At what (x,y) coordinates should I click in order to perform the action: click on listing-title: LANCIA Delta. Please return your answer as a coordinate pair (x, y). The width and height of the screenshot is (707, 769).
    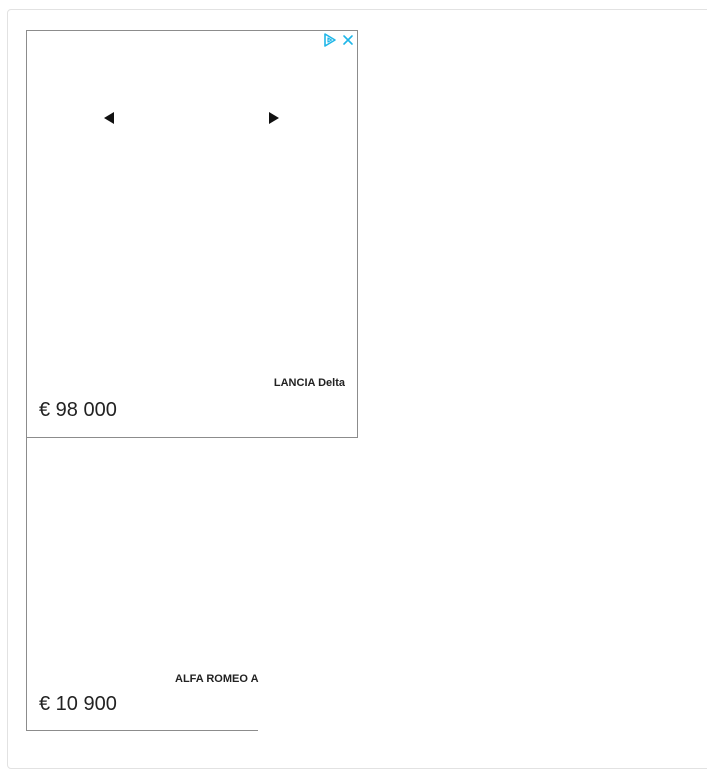
    Looking at the image, I should click on (309, 383).